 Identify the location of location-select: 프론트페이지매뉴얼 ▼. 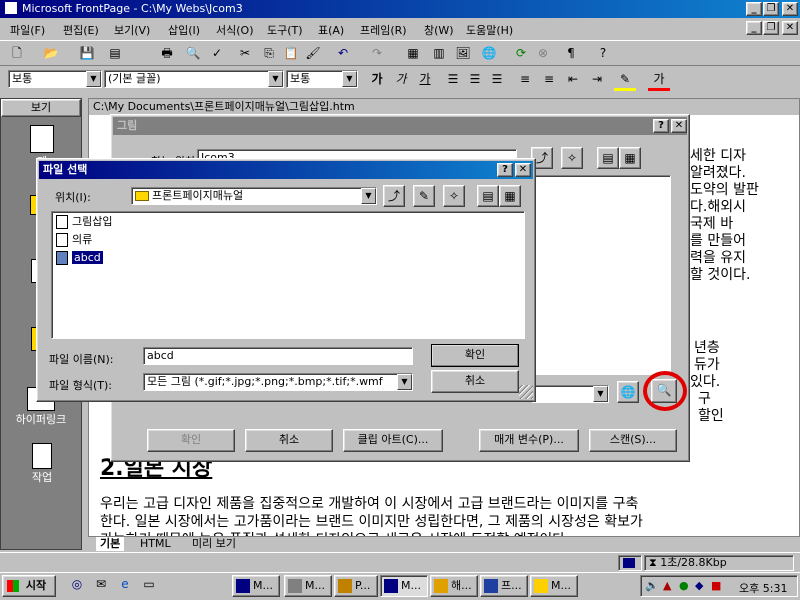
(254, 196).